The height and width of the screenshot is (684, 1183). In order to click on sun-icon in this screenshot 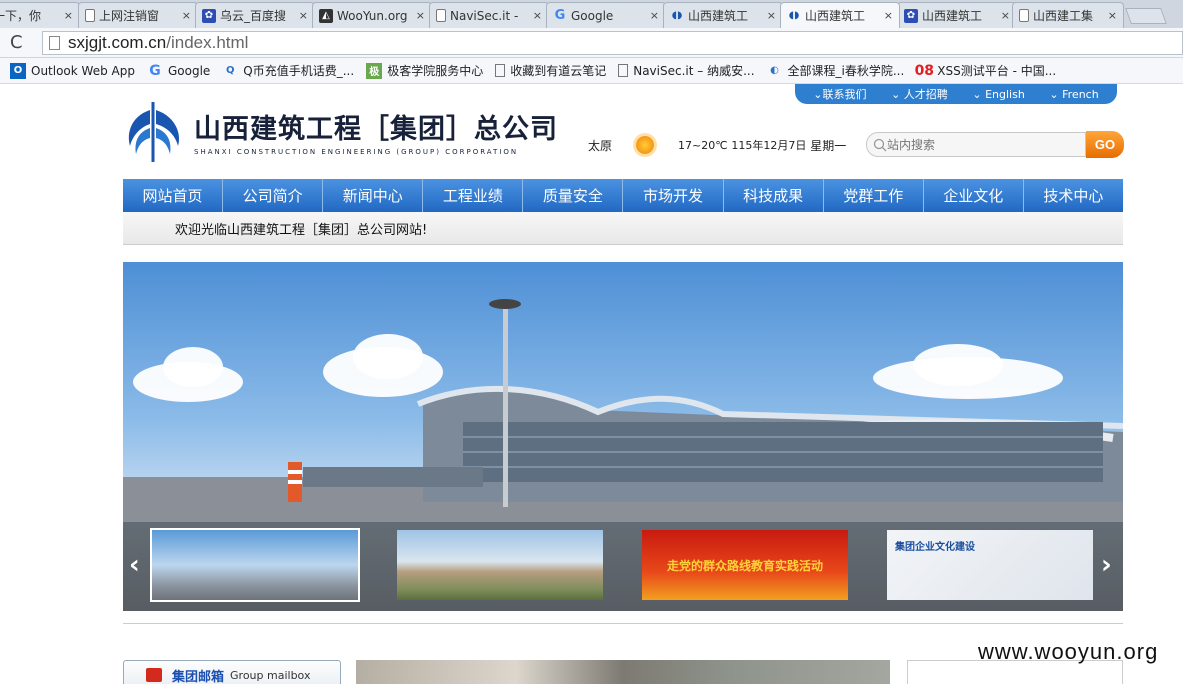, I will do `click(645, 145)`.